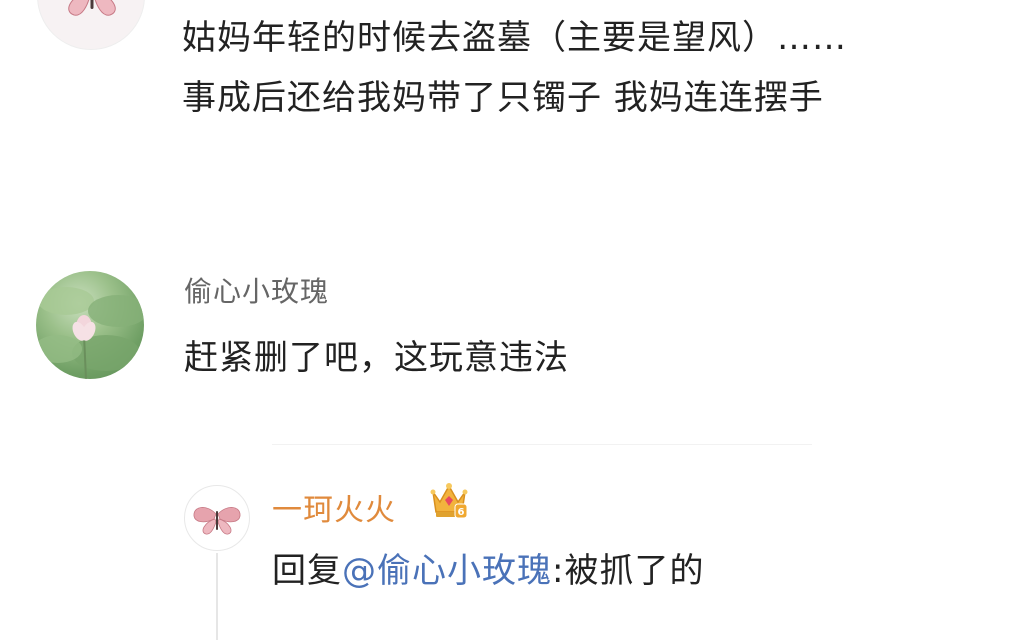  What do you see at coordinates (449, 500) in the screenshot?
I see `crown-icon: 6` at bounding box center [449, 500].